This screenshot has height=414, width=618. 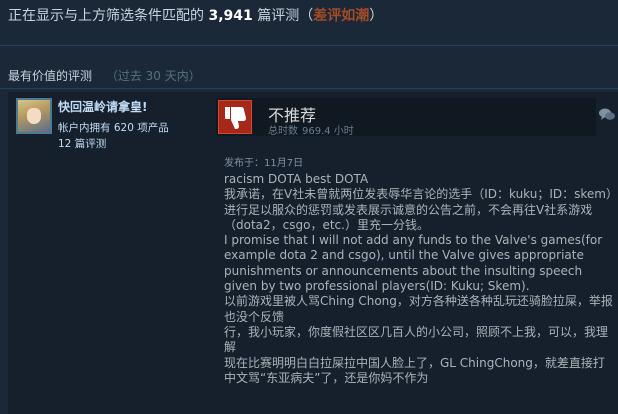 What do you see at coordinates (296, 179) in the screenshot?
I see `review-line: racism DOTA best DOTA` at bounding box center [296, 179].